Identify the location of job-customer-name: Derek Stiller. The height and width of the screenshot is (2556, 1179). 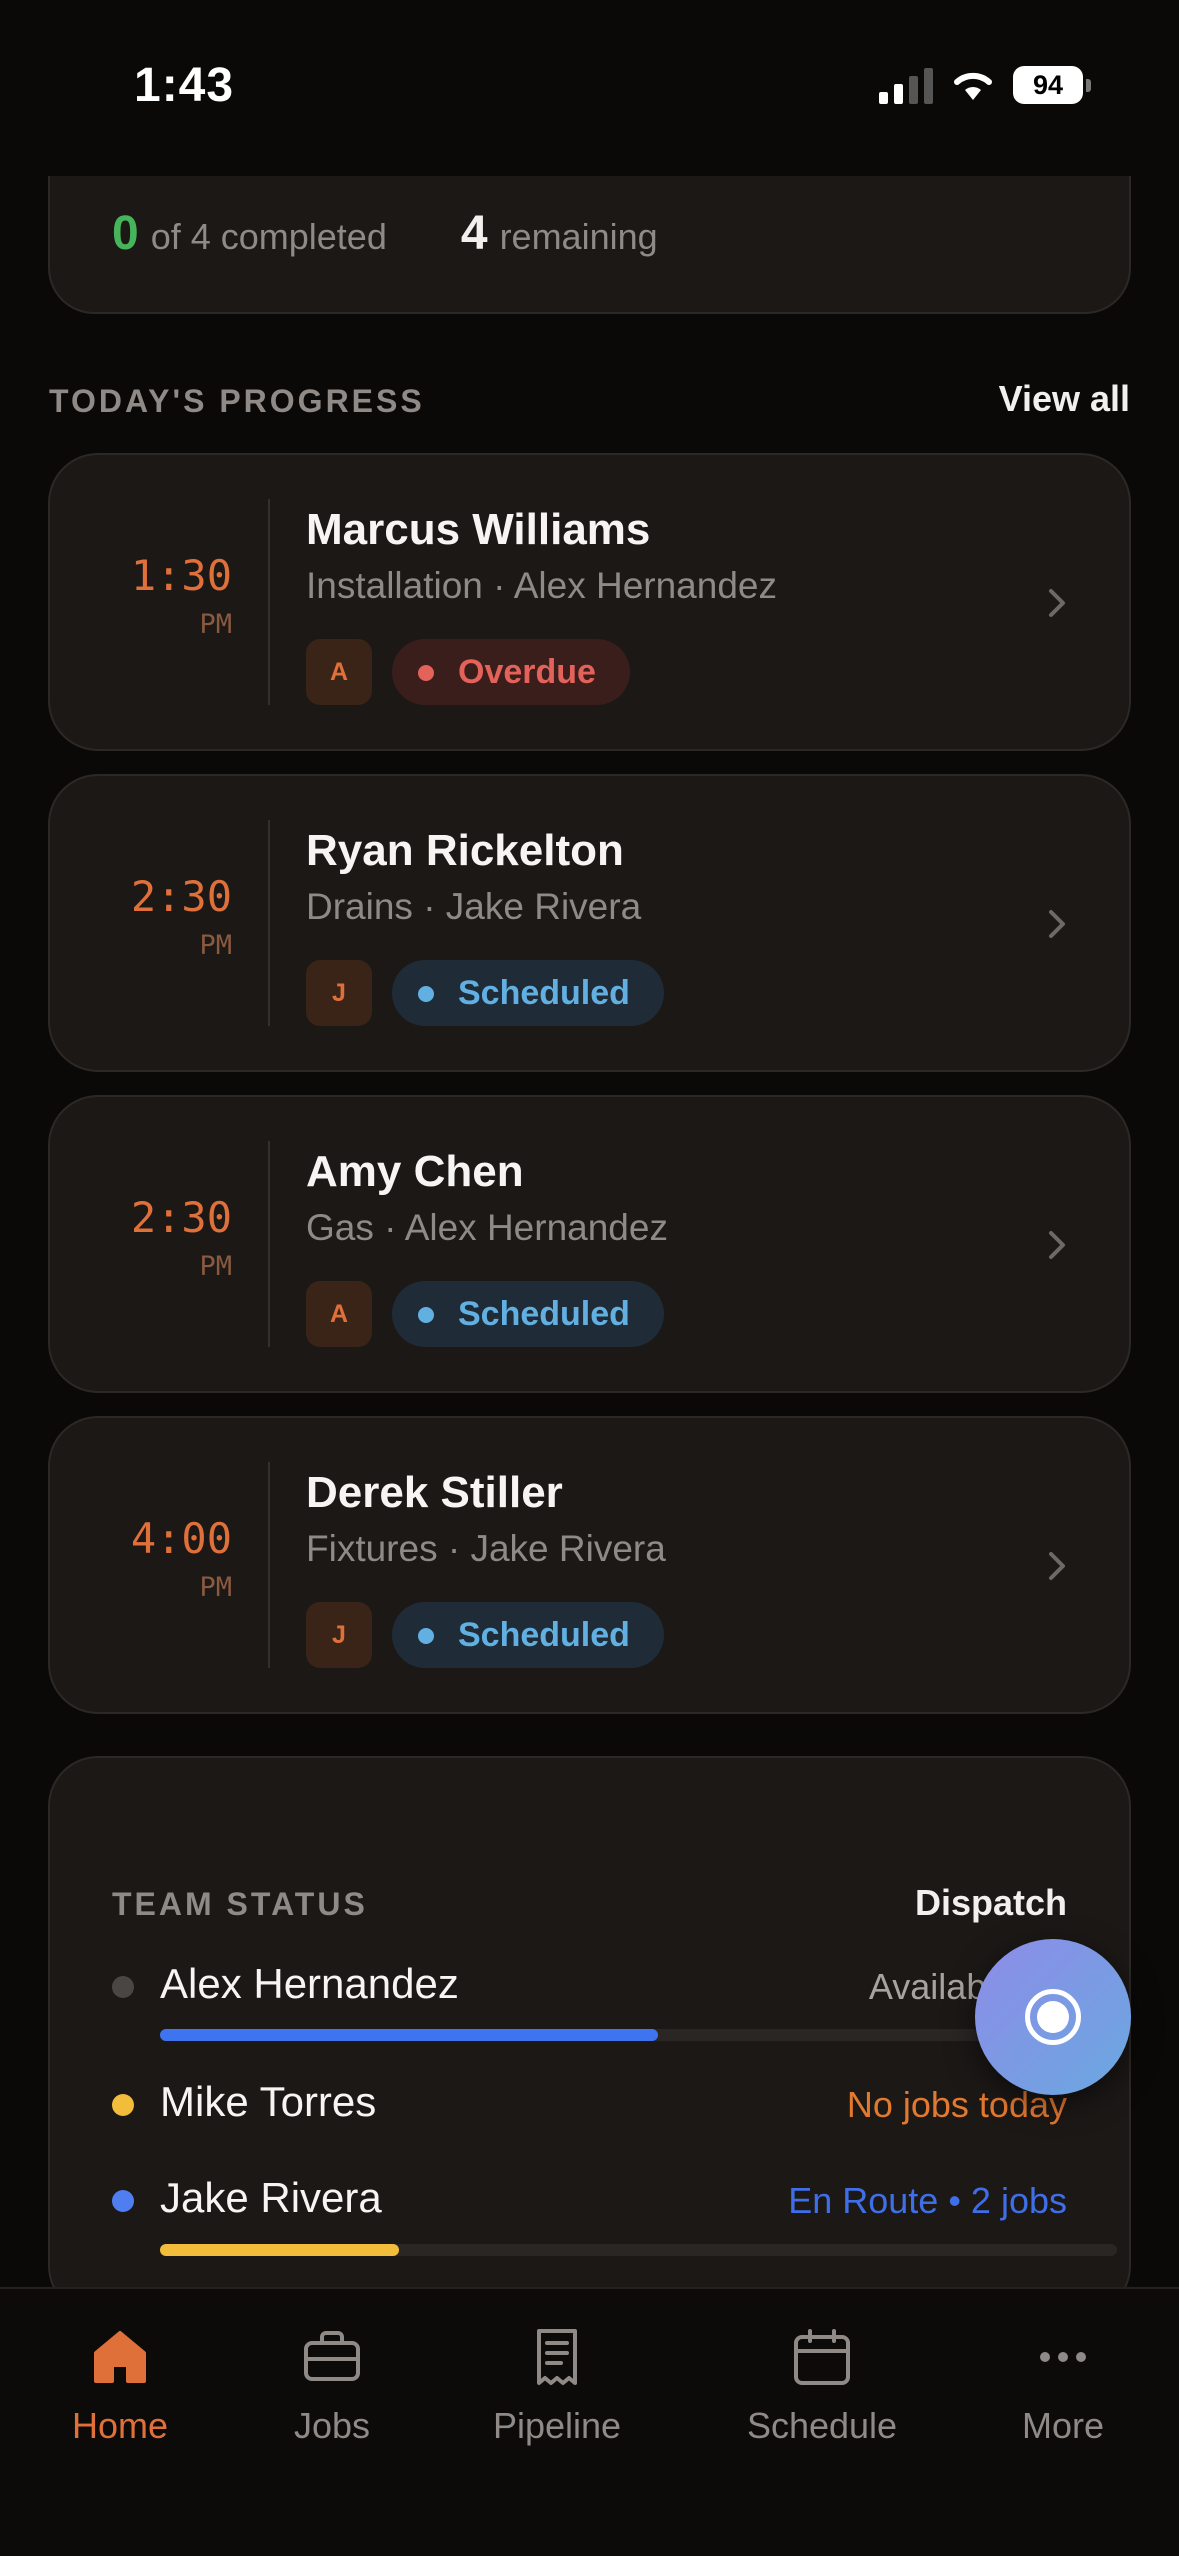
(434, 1492).